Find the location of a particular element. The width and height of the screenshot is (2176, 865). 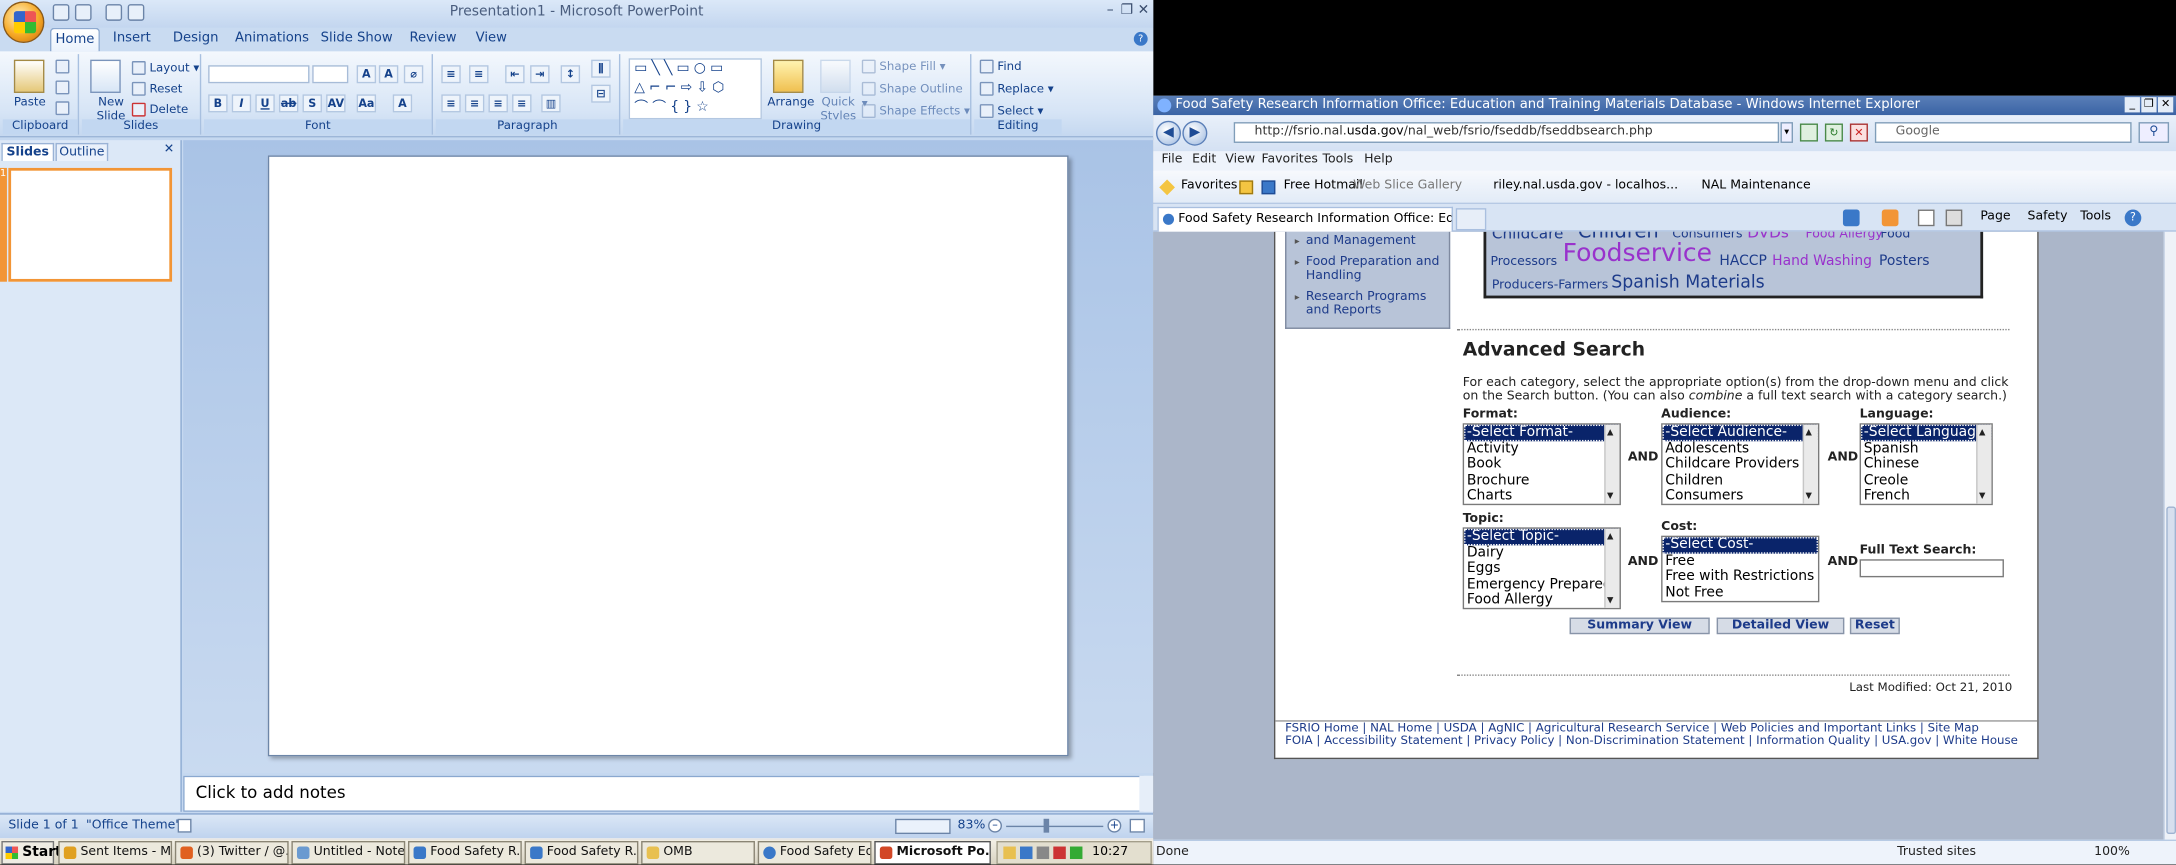

format-option: Brochure is located at coordinates (1541, 481).